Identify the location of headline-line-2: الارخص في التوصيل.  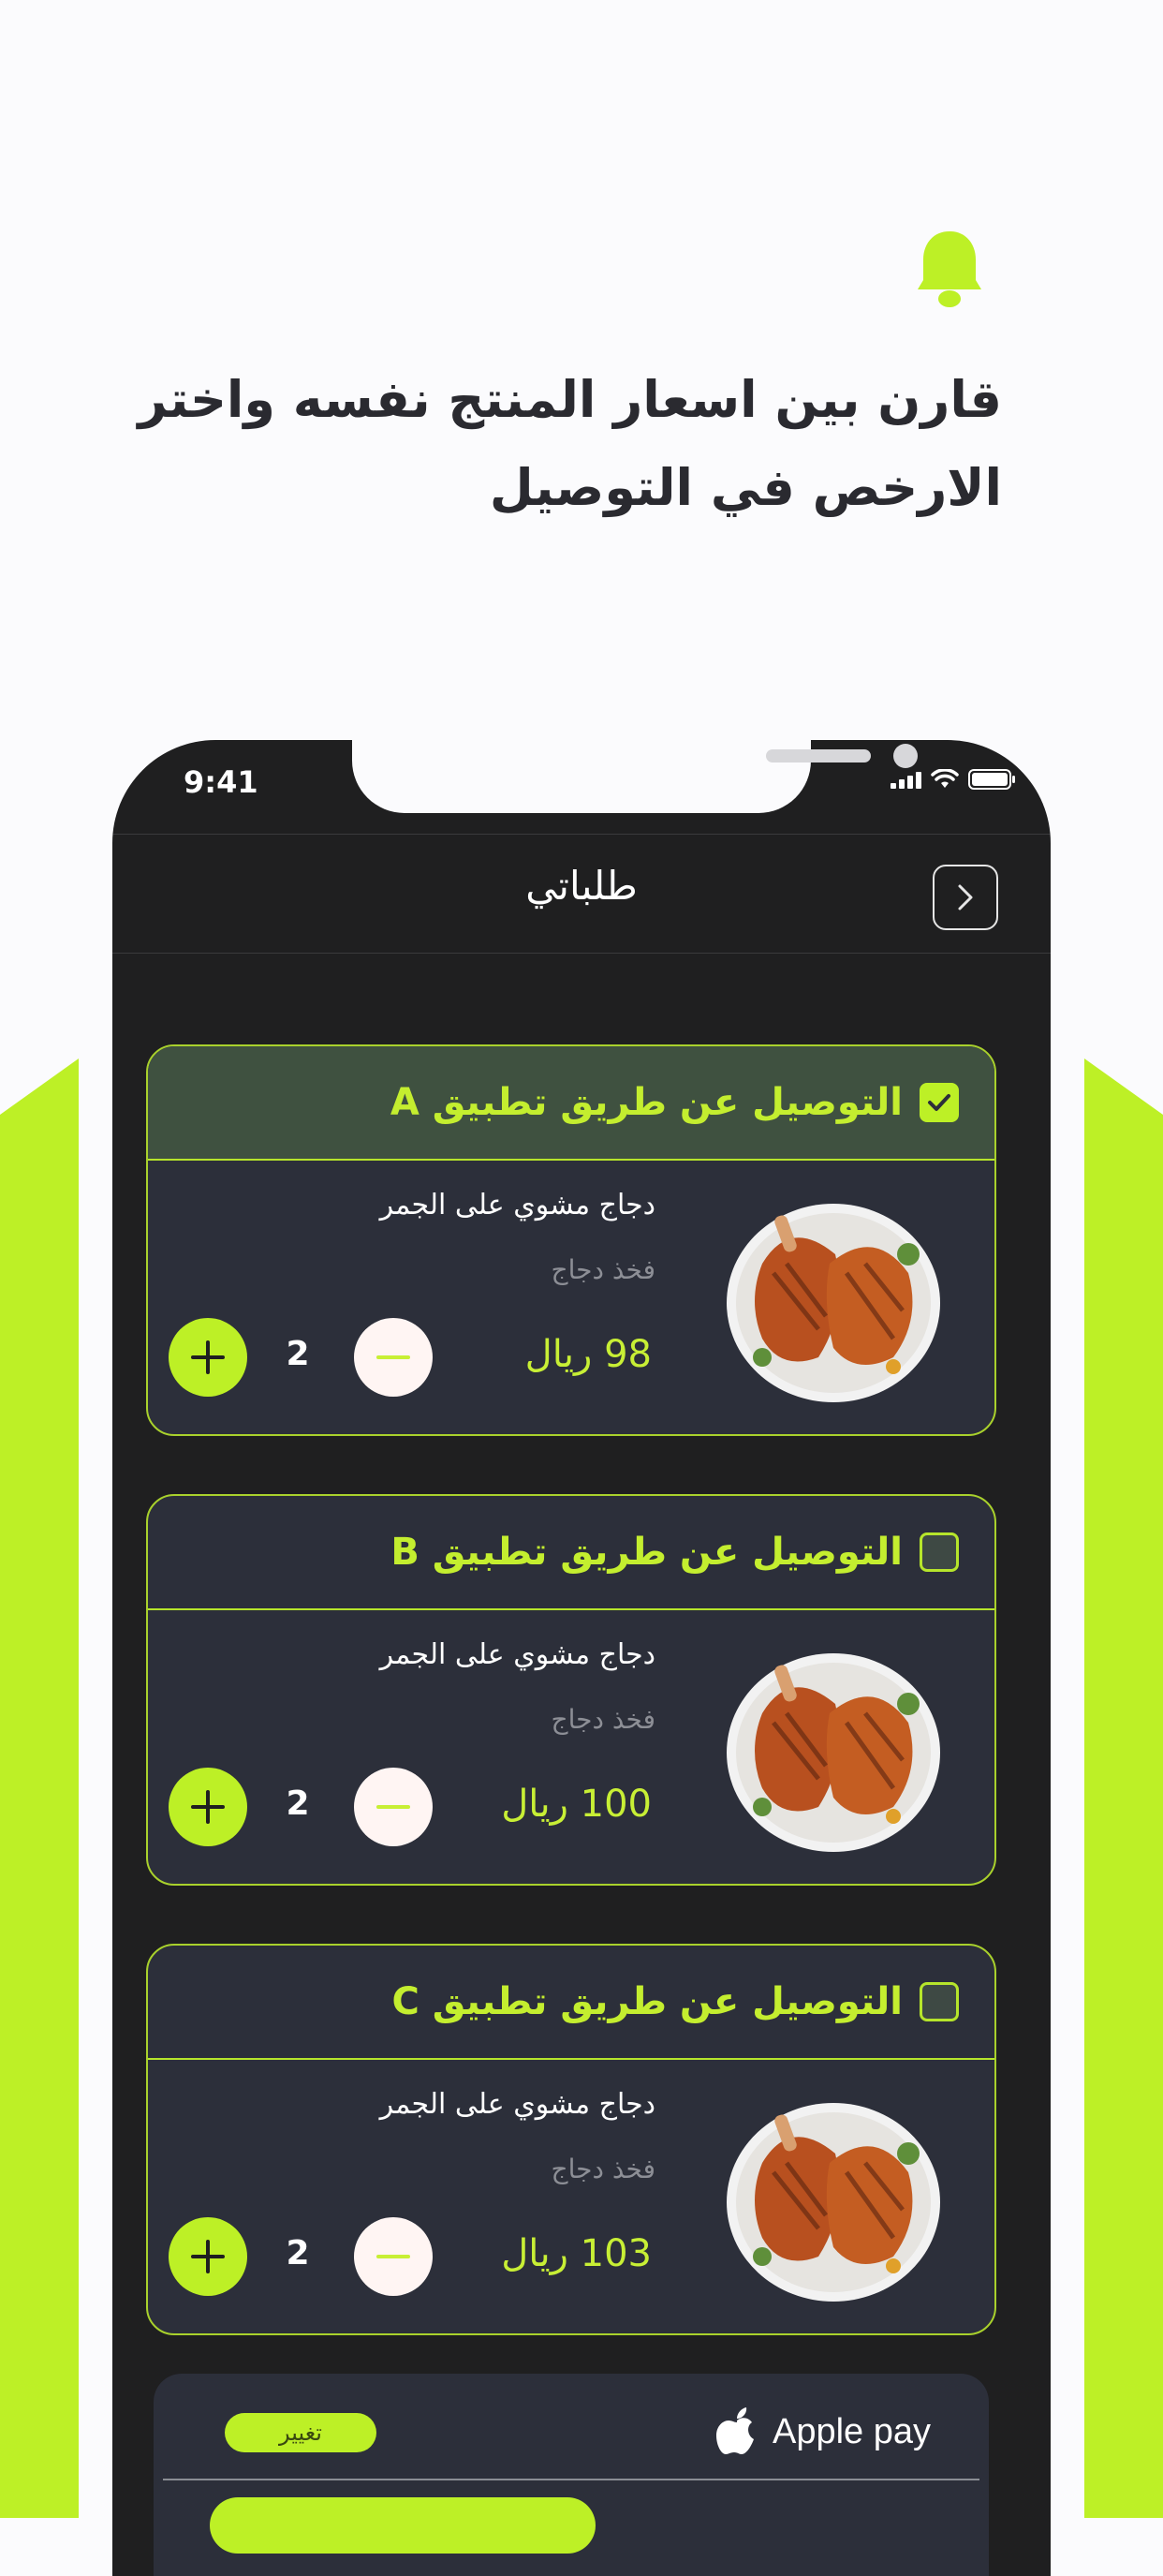
(746, 487).